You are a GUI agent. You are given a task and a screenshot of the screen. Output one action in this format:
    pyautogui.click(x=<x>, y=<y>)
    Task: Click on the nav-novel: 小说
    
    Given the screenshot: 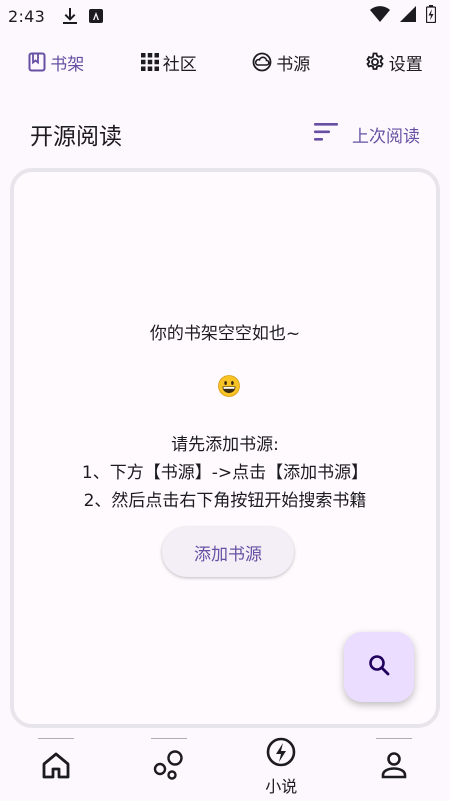 What is the action you would take?
    pyautogui.click(x=281, y=766)
    